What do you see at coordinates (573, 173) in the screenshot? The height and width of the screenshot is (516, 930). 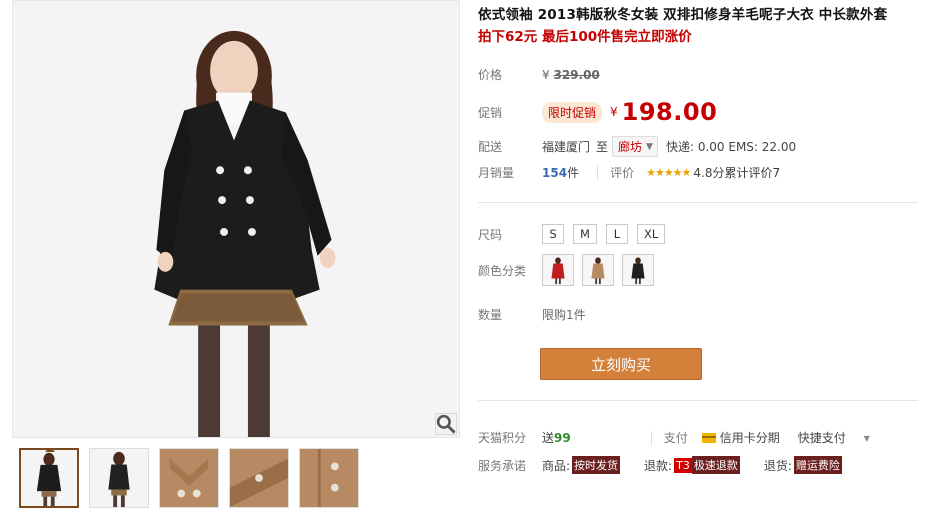 I see `sales-unit: 件` at bounding box center [573, 173].